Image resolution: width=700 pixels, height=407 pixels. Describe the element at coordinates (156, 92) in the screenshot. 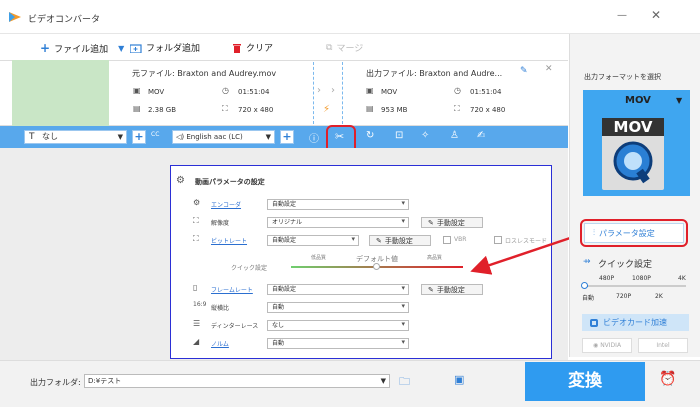

I see `source-format: MOV` at that location.